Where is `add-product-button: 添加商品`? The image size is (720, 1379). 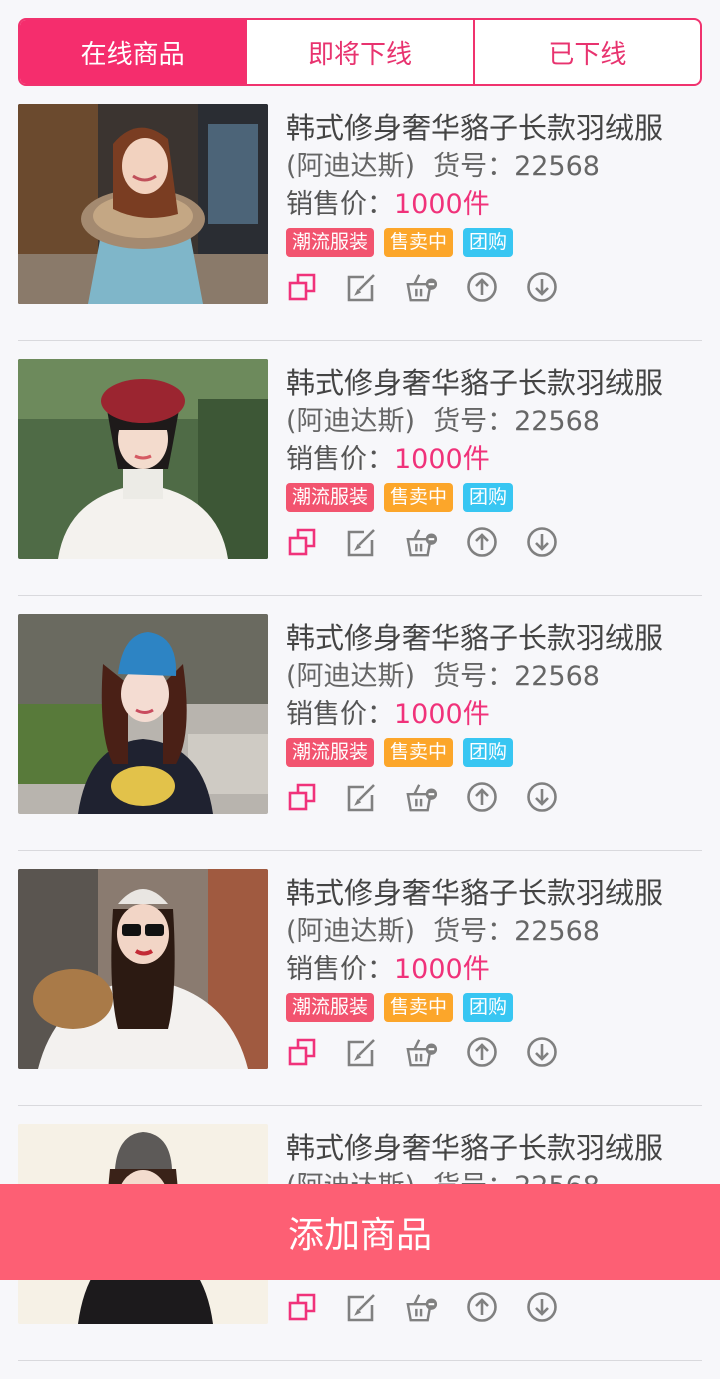 add-product-button: 添加商品 is located at coordinates (360, 1232).